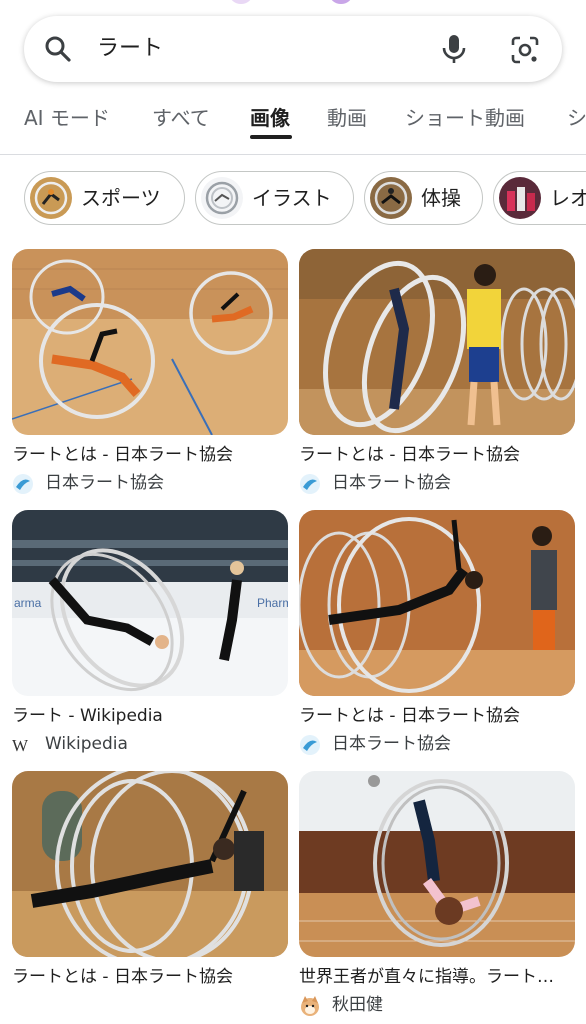 The height and width of the screenshot is (1024, 586). Describe the element at coordinates (347, 118) in the screenshot. I see `tab-videos: 動画` at that location.